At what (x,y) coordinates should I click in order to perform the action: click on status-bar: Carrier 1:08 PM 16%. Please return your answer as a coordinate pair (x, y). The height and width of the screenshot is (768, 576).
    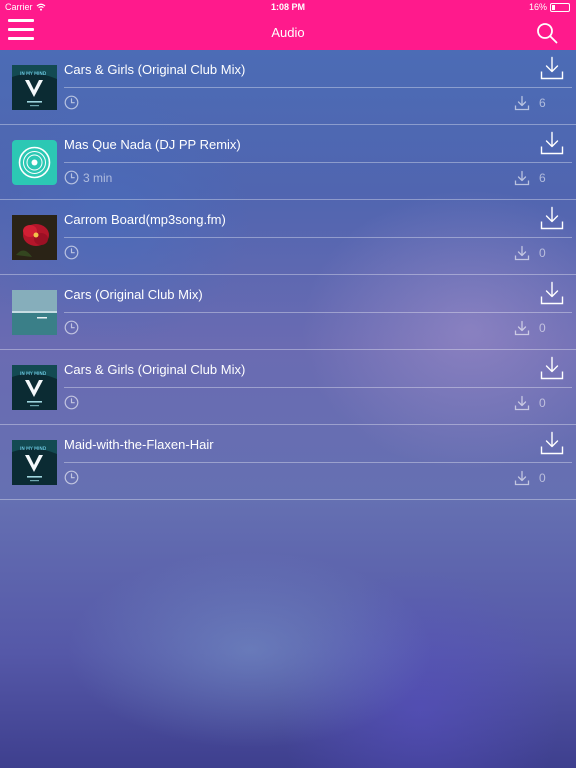
    Looking at the image, I should click on (288, 7).